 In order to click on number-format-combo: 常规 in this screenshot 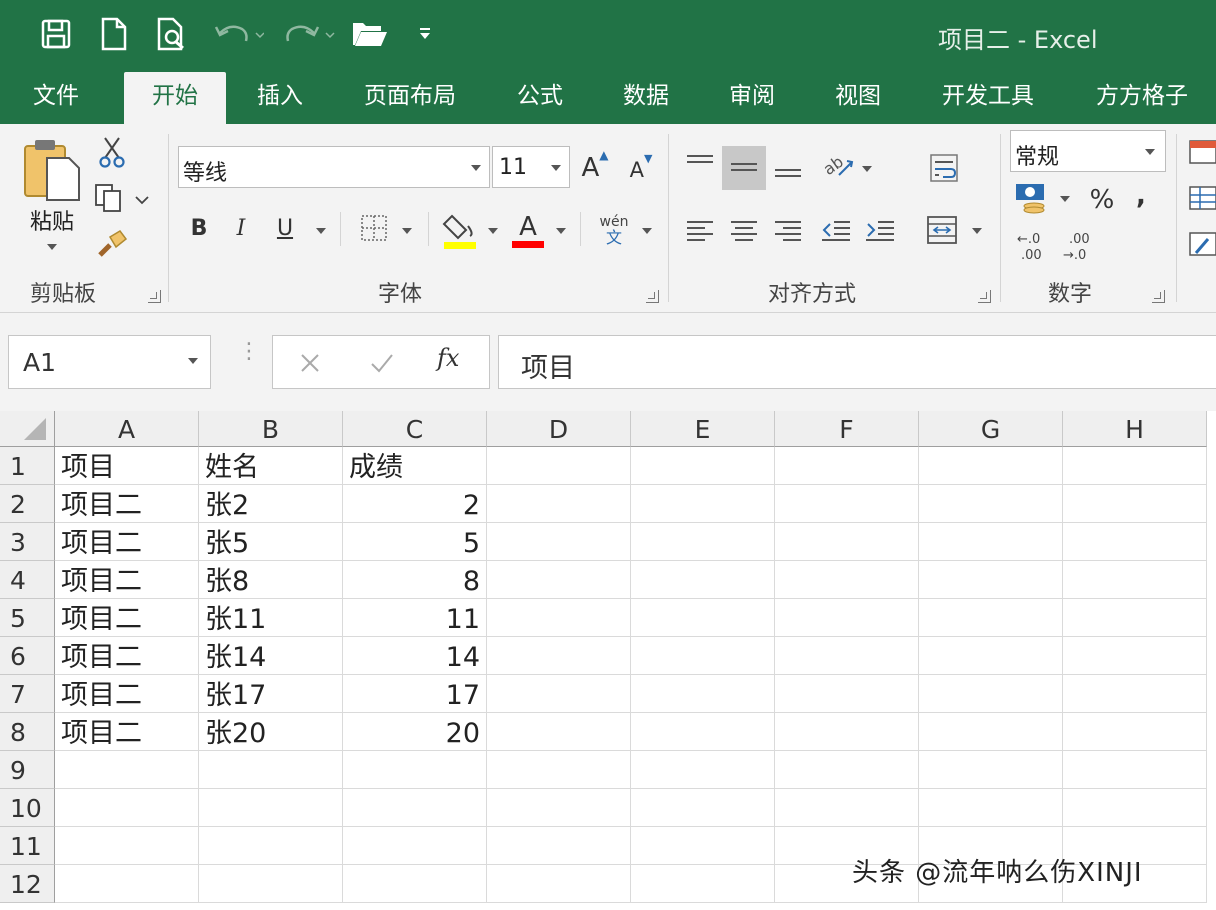, I will do `click(1088, 151)`.